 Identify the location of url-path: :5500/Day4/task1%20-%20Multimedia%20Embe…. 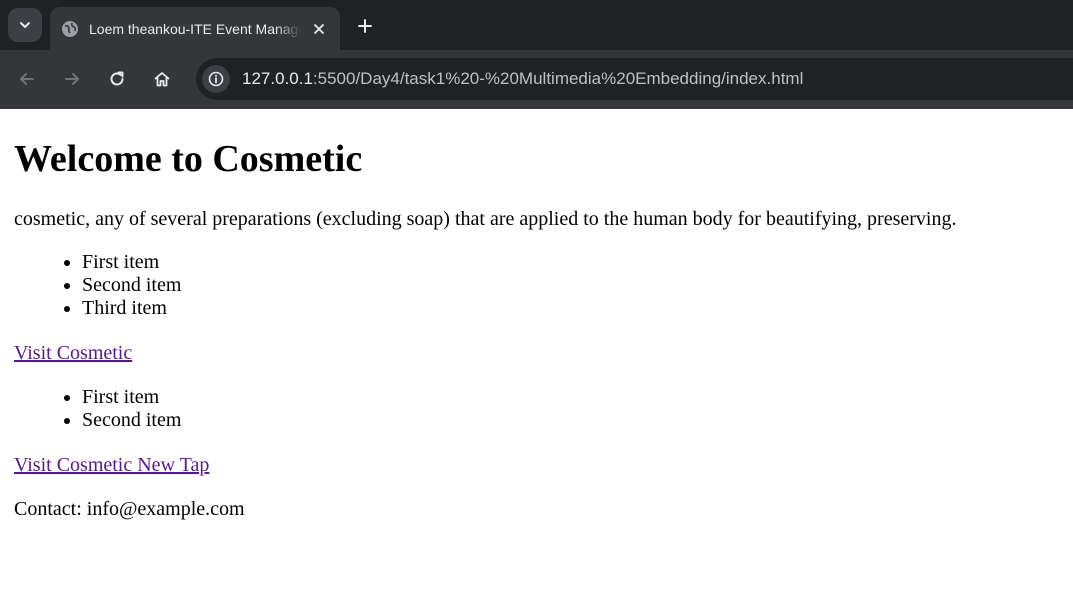
(558, 78).